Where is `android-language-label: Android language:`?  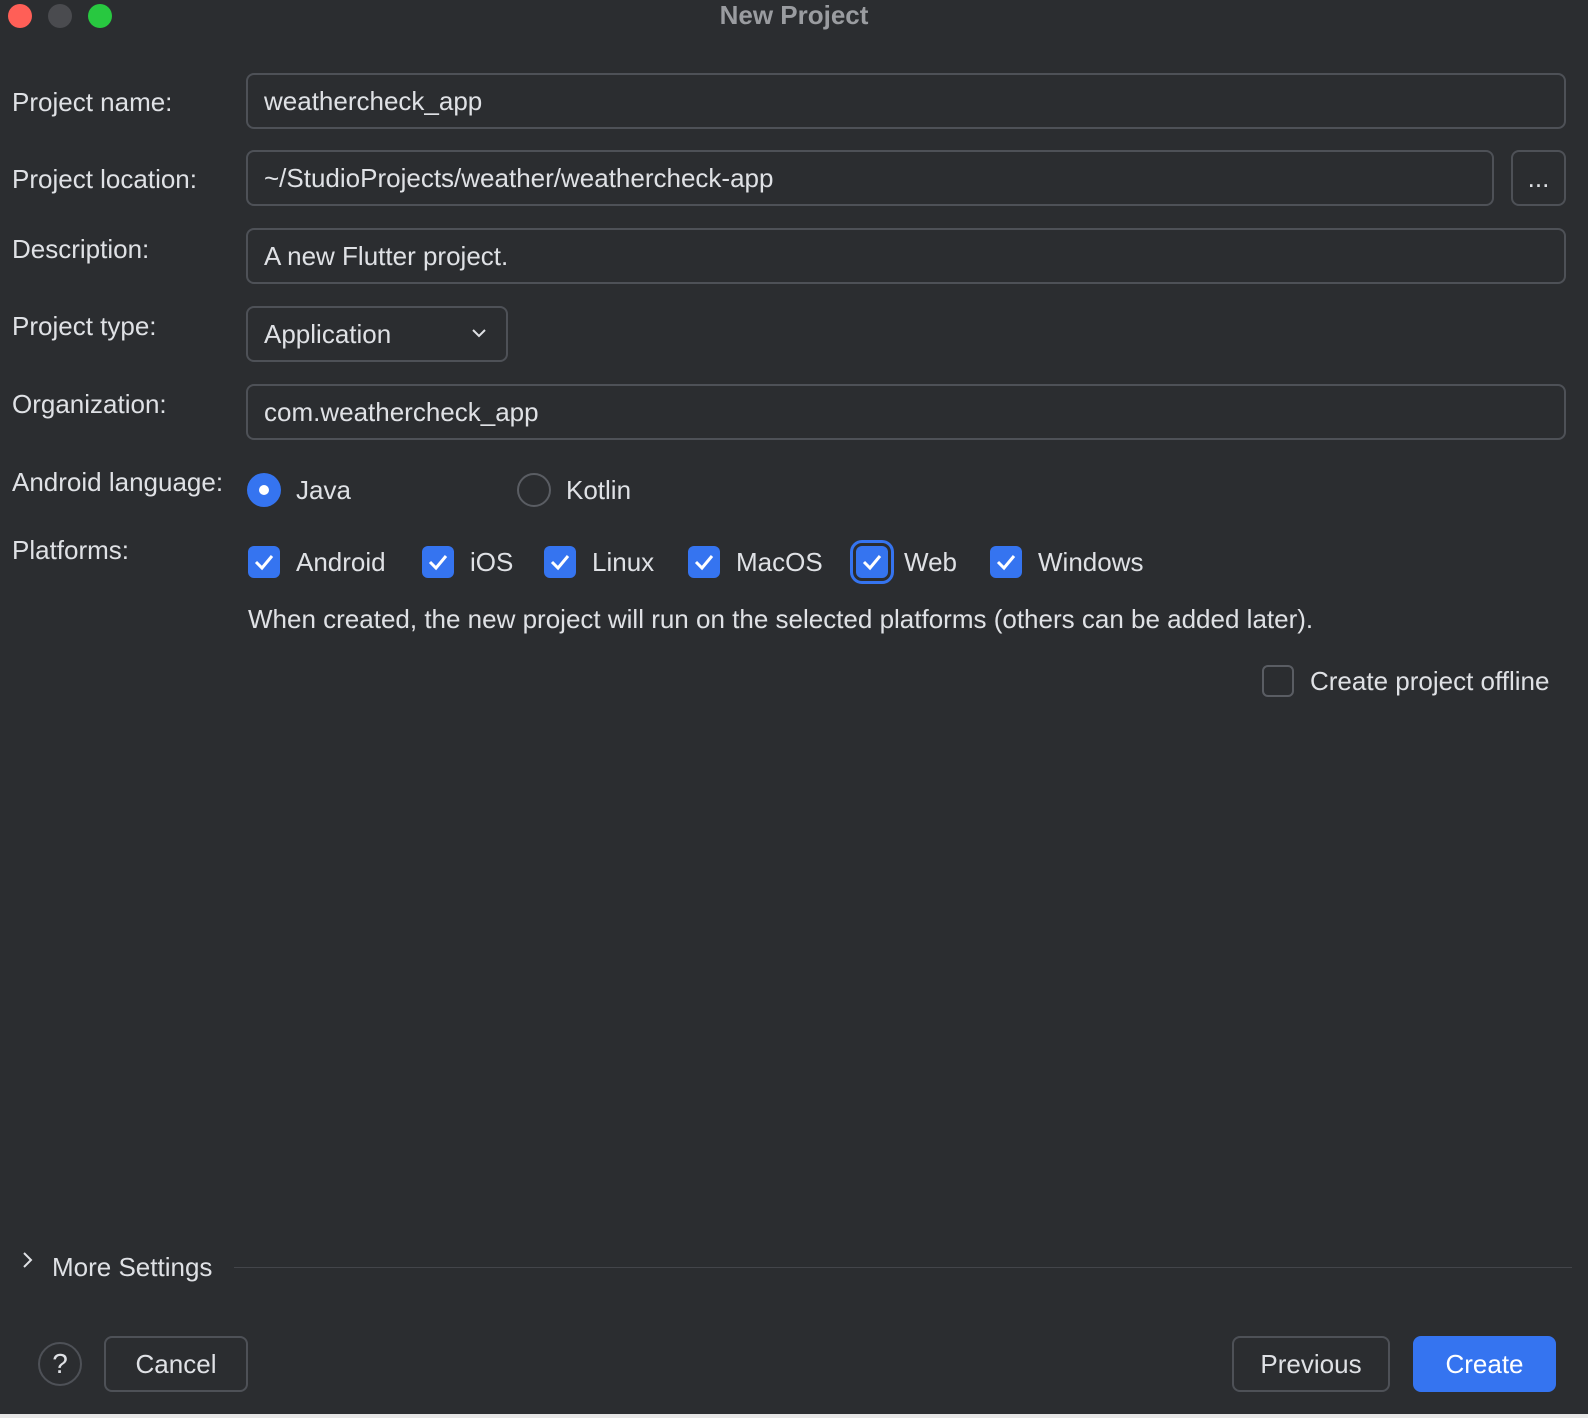 android-language-label: Android language: is located at coordinates (118, 482).